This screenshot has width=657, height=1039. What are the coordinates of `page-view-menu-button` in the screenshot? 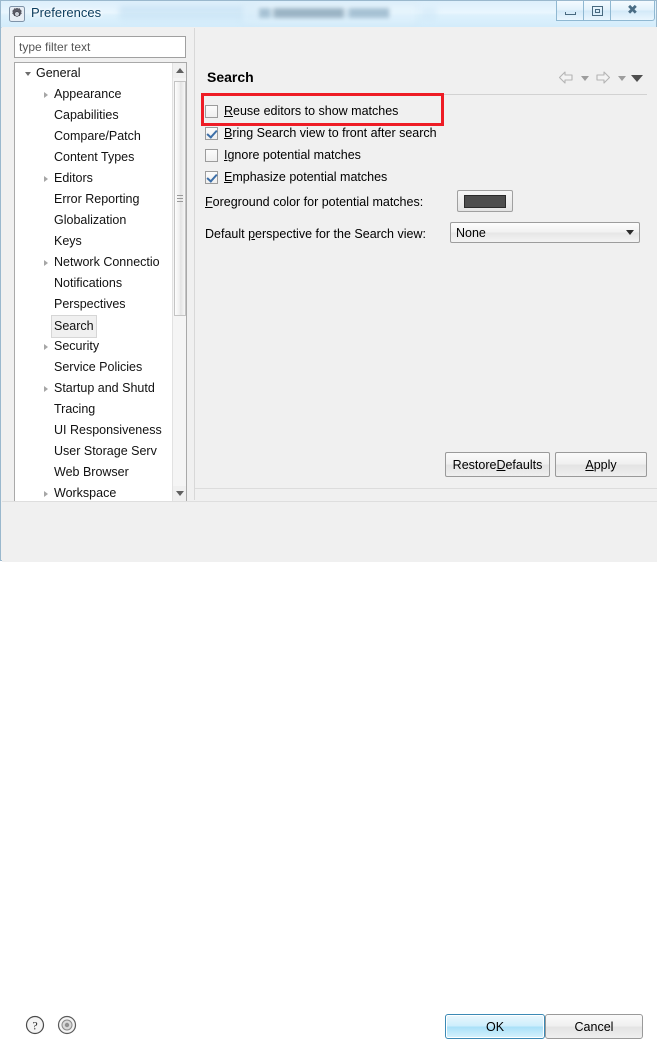 It's located at (636, 78).